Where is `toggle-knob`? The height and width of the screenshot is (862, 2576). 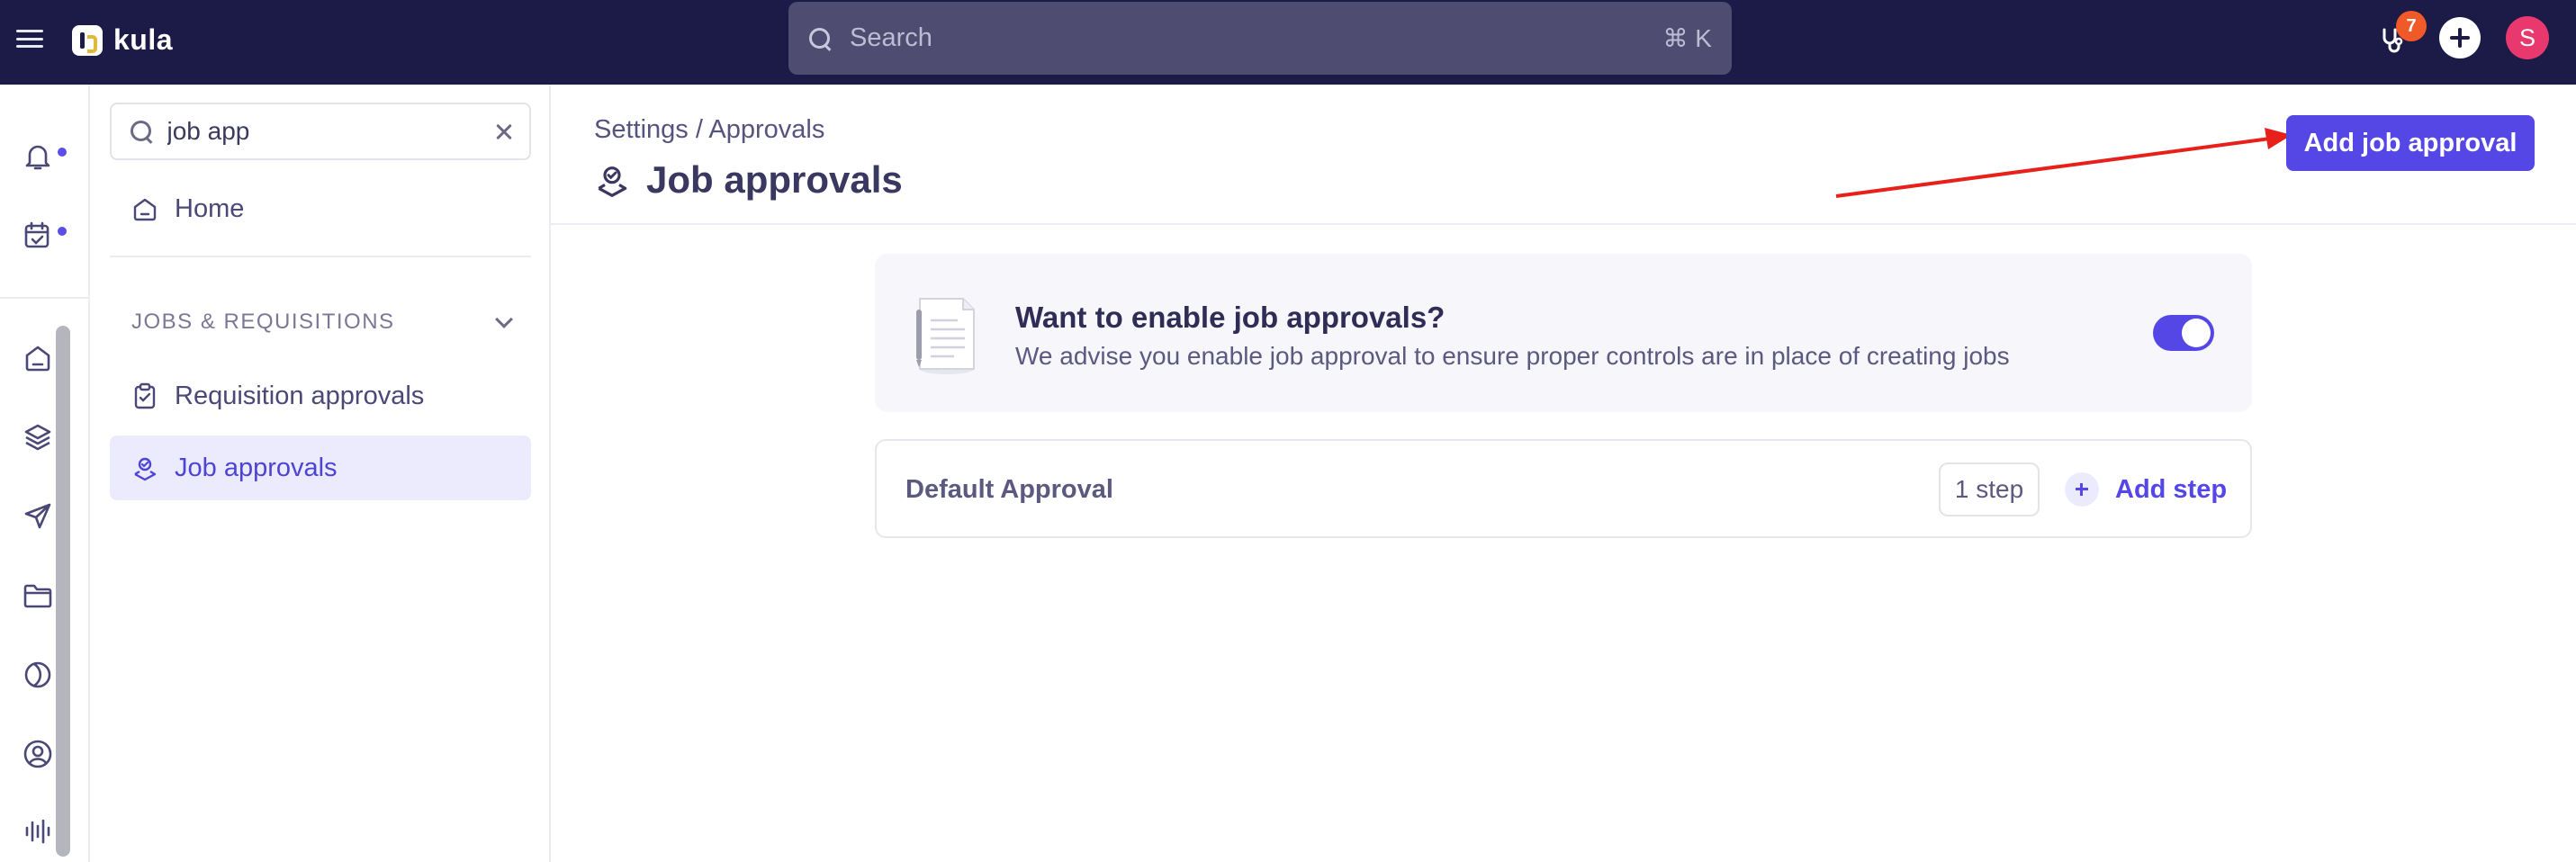 toggle-knob is located at coordinates (2196, 333).